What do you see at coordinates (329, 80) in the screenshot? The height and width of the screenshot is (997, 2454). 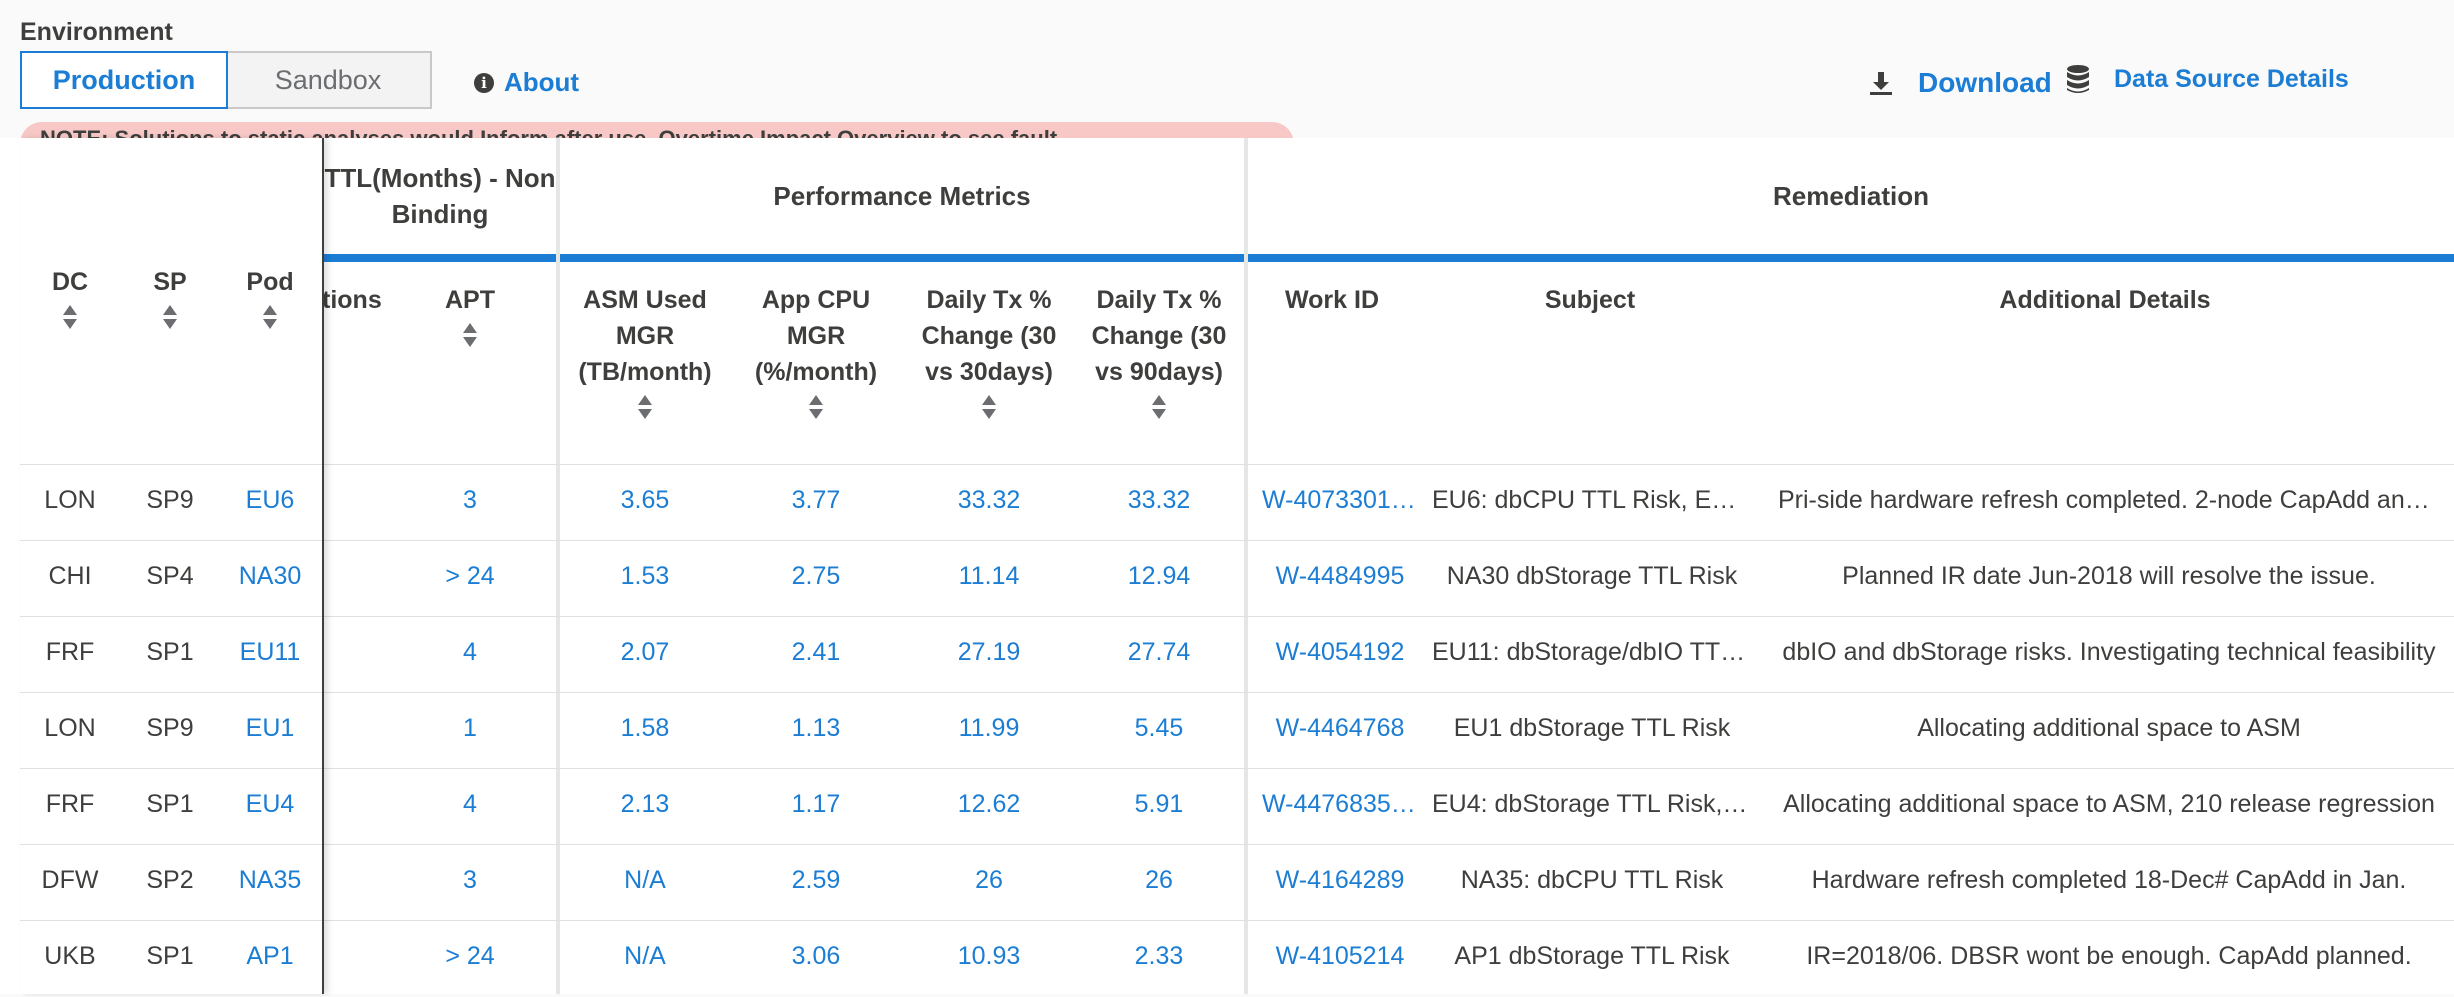 I see `tab-sandbox: Sandbox` at bounding box center [329, 80].